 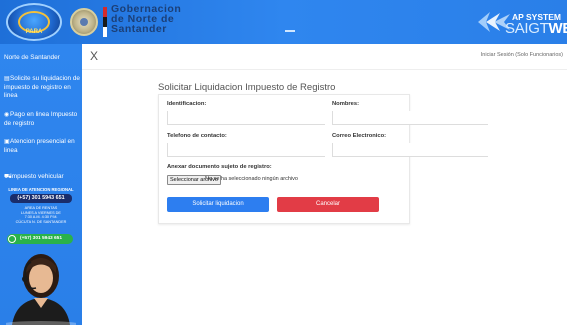 What do you see at coordinates (246, 150) in the screenshot?
I see `telefono-input` at bounding box center [246, 150].